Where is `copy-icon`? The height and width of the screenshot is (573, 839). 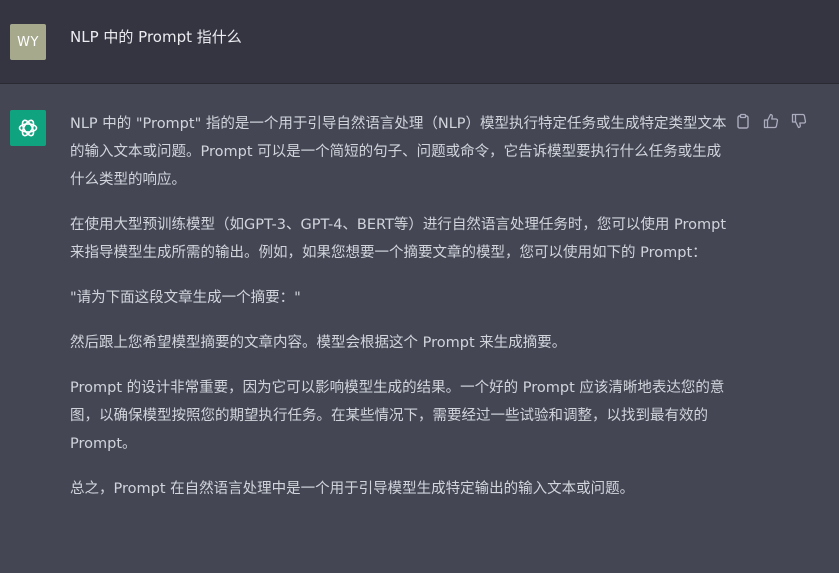
copy-icon is located at coordinates (743, 121).